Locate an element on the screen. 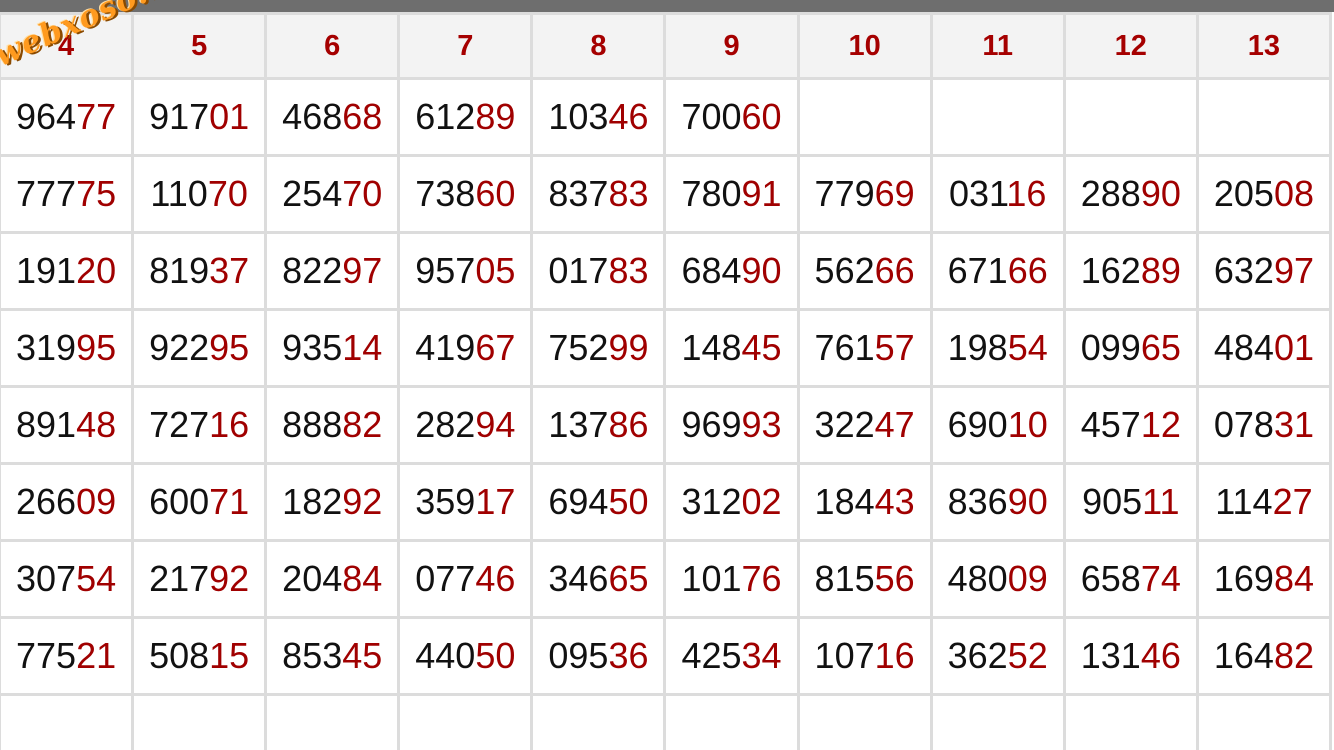 Image resolution: width=1334 pixels, height=750 pixels. result-cell: 73860 is located at coordinates (465, 194).